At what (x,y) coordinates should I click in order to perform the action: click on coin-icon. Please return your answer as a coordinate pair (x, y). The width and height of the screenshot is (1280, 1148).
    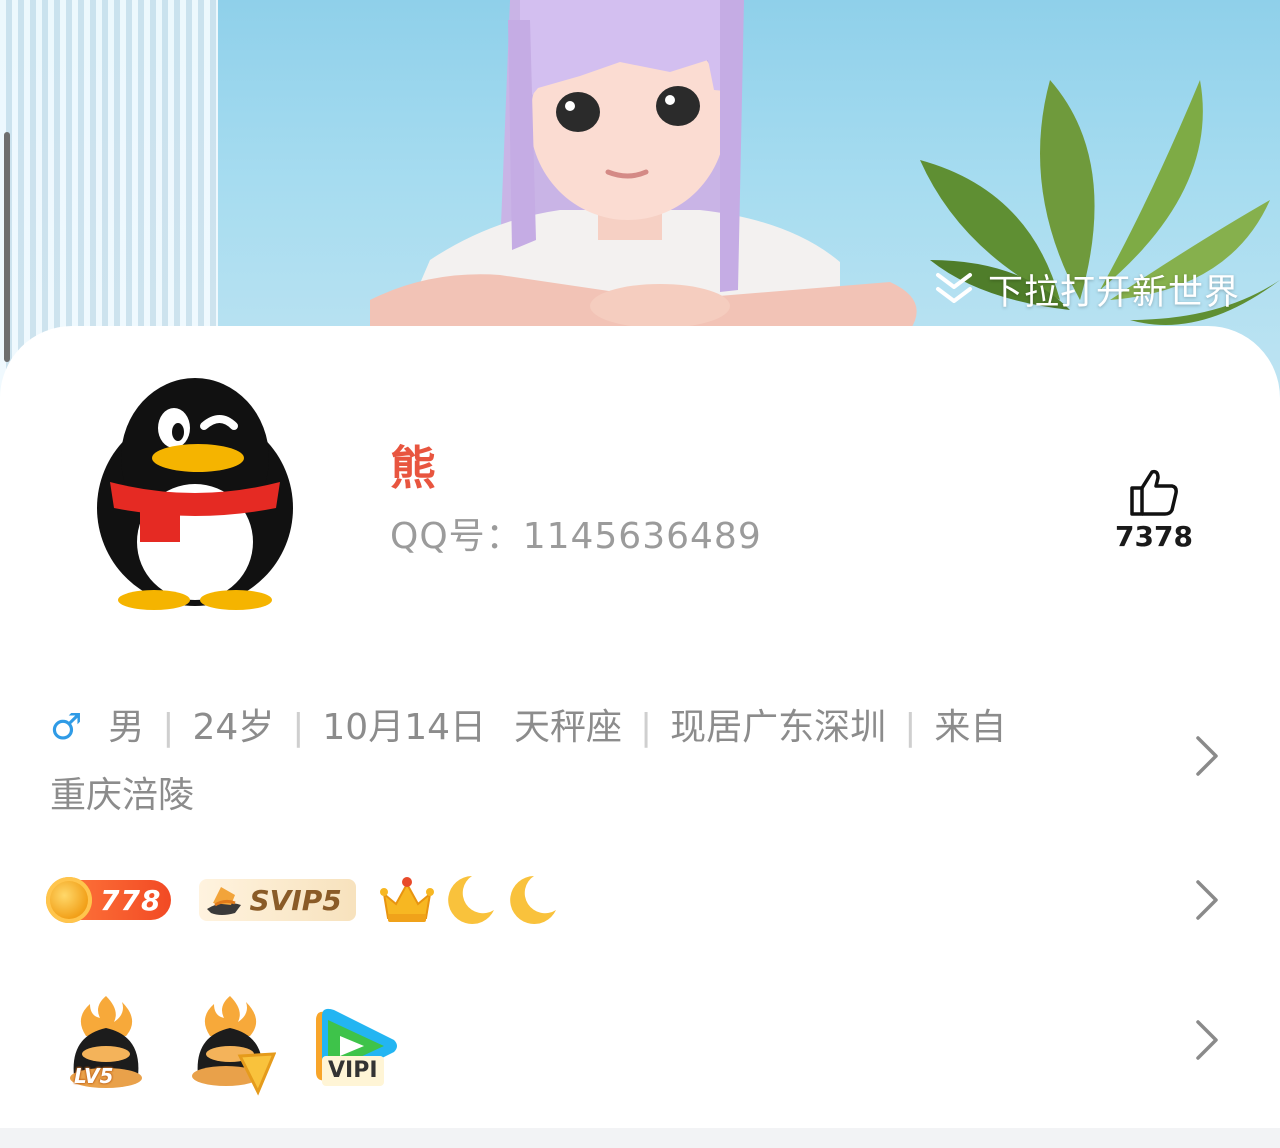
    Looking at the image, I should click on (69, 900).